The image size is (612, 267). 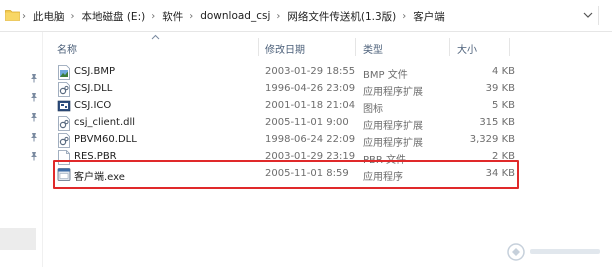 I want to click on file-row: CSJ.BMP 2003-01-29 18:55 BMP 文件 4 KB, so click(x=287, y=72).